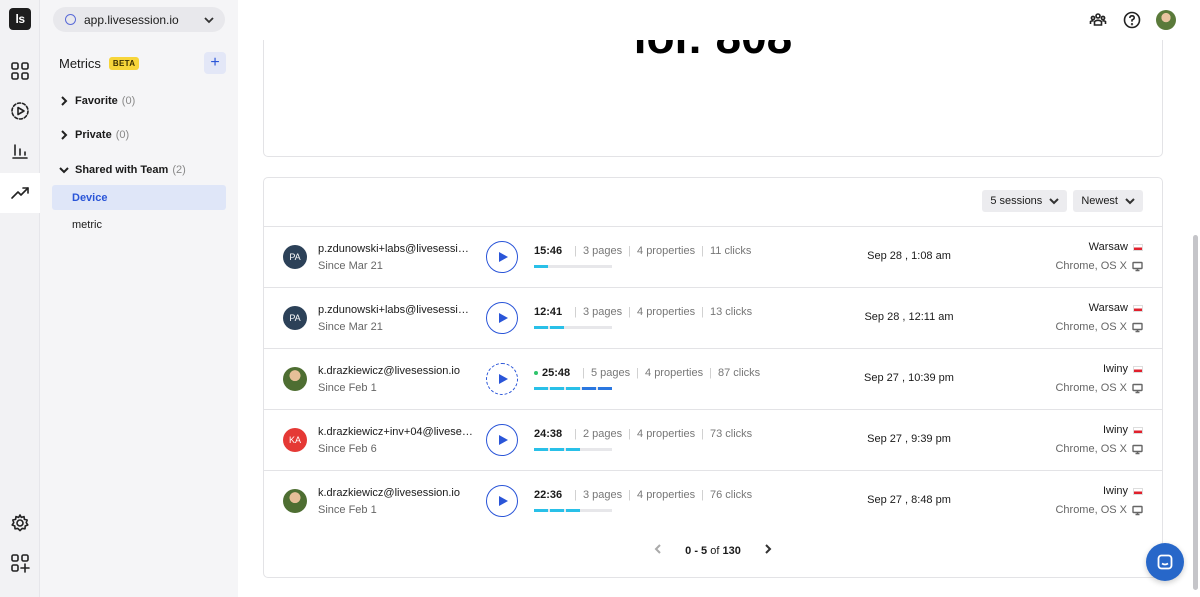 Image resolution: width=1200 pixels, height=597 pixels. Describe the element at coordinates (139, 197) in the screenshot. I see `metric-item-device: Device` at that location.